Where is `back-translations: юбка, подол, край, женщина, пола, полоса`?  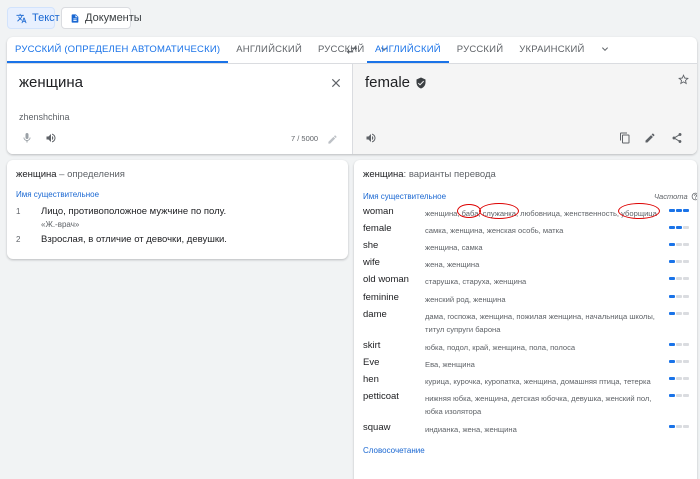 back-translations: юбка, подол, край, женщина, пола, полоса is located at coordinates (545, 347).